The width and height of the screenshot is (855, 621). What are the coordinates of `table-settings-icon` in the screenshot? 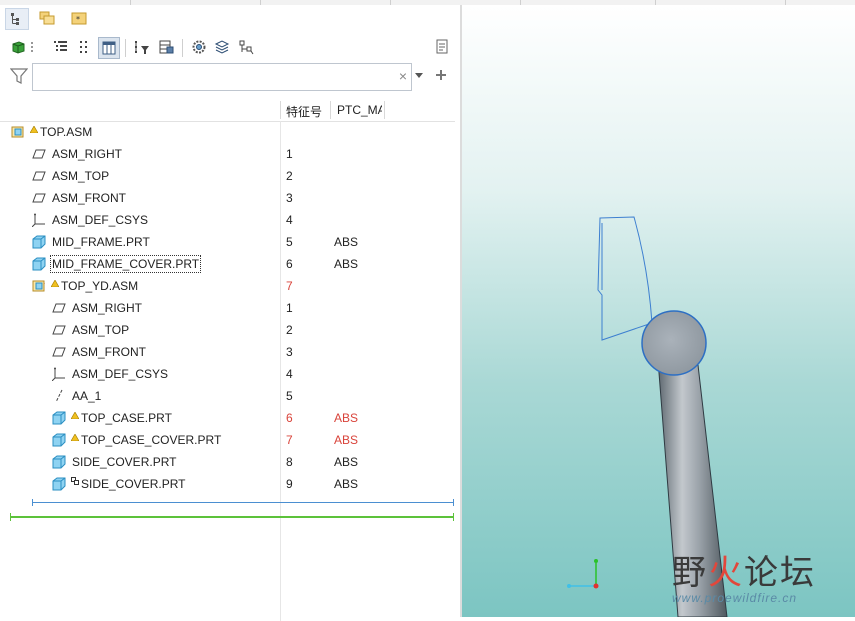 It's located at (166, 47).